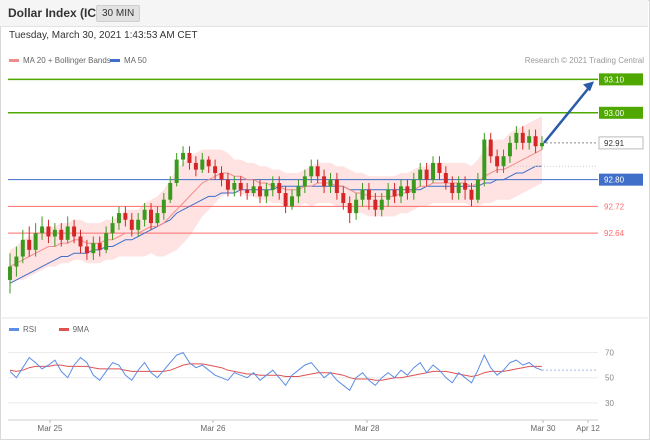 This screenshot has width=650, height=440. Describe the element at coordinates (276, 371) in the screenshot. I see `rsi-line` at that location.